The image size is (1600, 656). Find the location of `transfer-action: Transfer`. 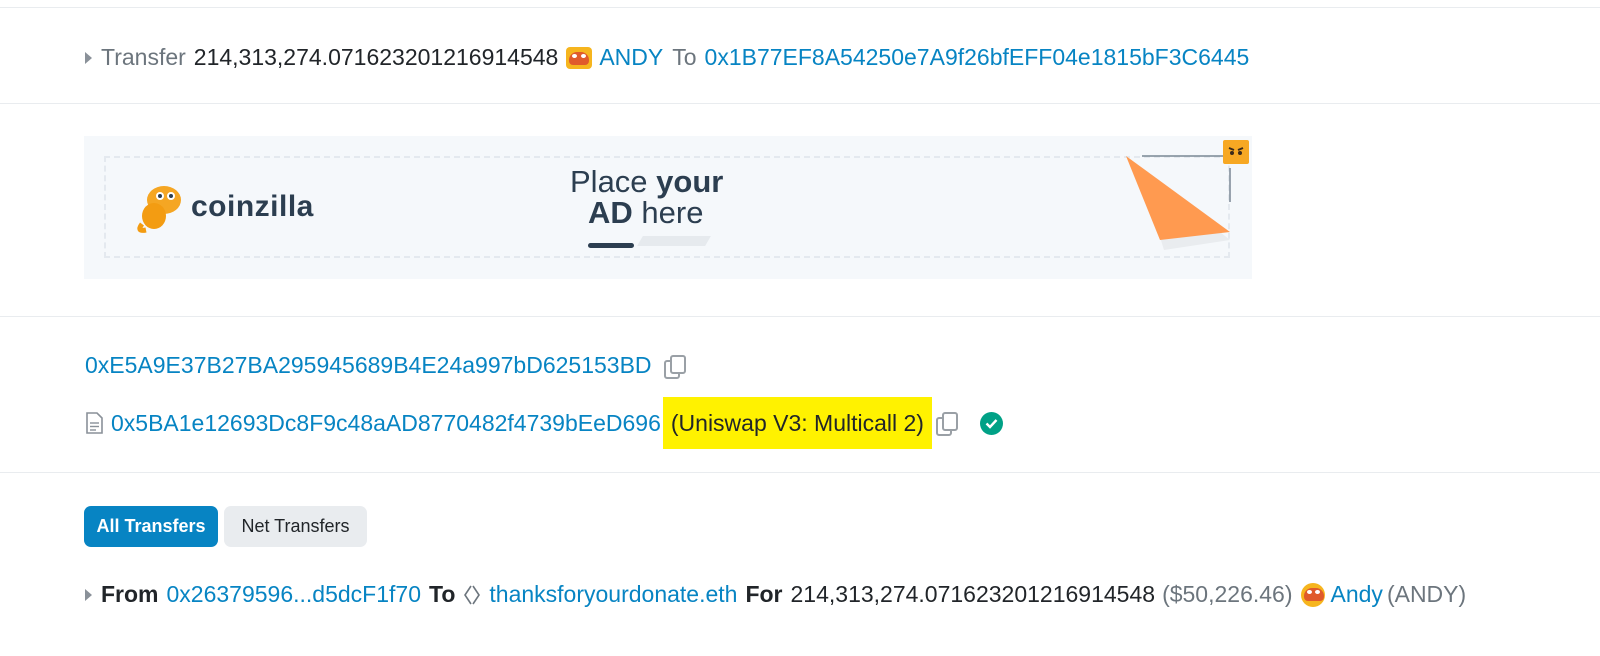

transfer-action: Transfer is located at coordinates (143, 57).